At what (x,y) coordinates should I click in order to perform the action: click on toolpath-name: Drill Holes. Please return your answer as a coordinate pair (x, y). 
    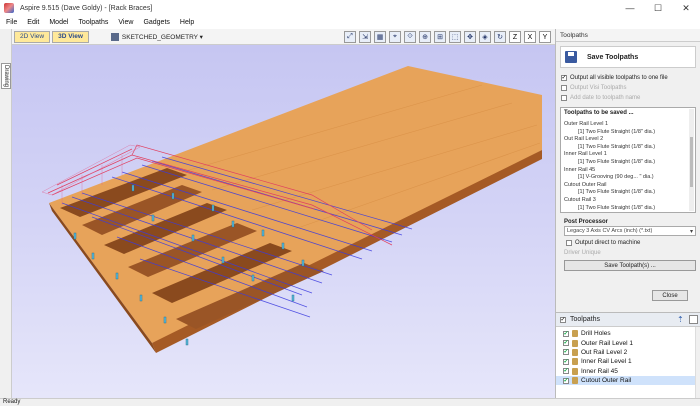
    Looking at the image, I should click on (596, 334).